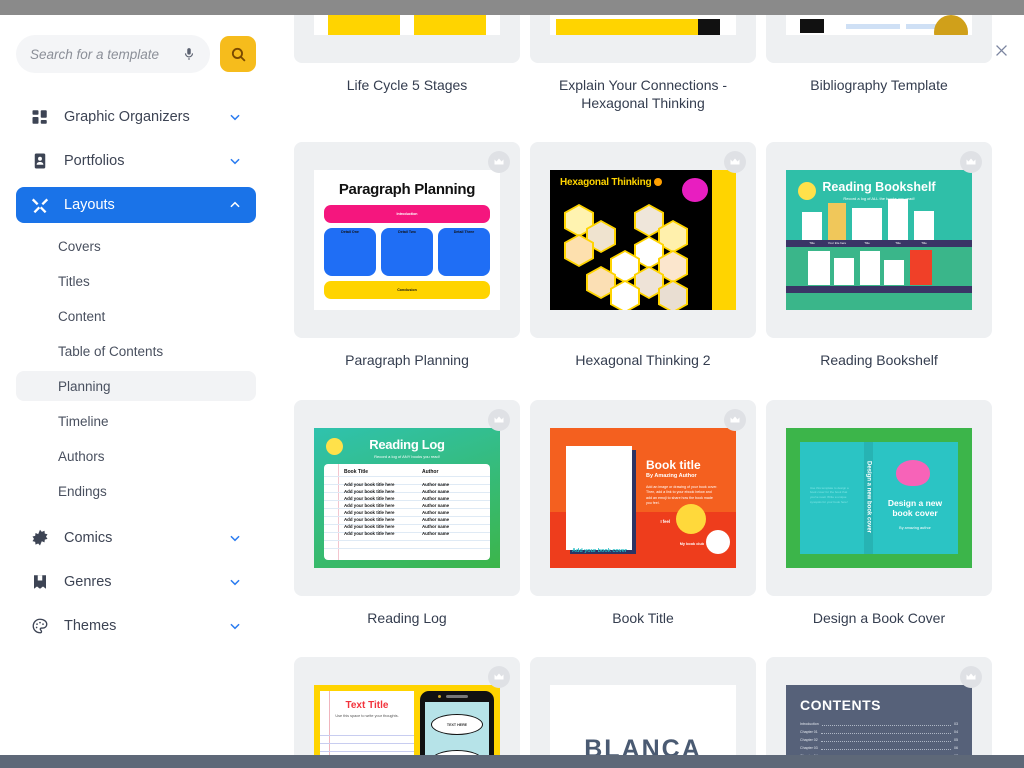 The height and width of the screenshot is (768, 1024). Describe the element at coordinates (464, 252) in the screenshot. I see `preview-detail-block: Detail Three` at that location.